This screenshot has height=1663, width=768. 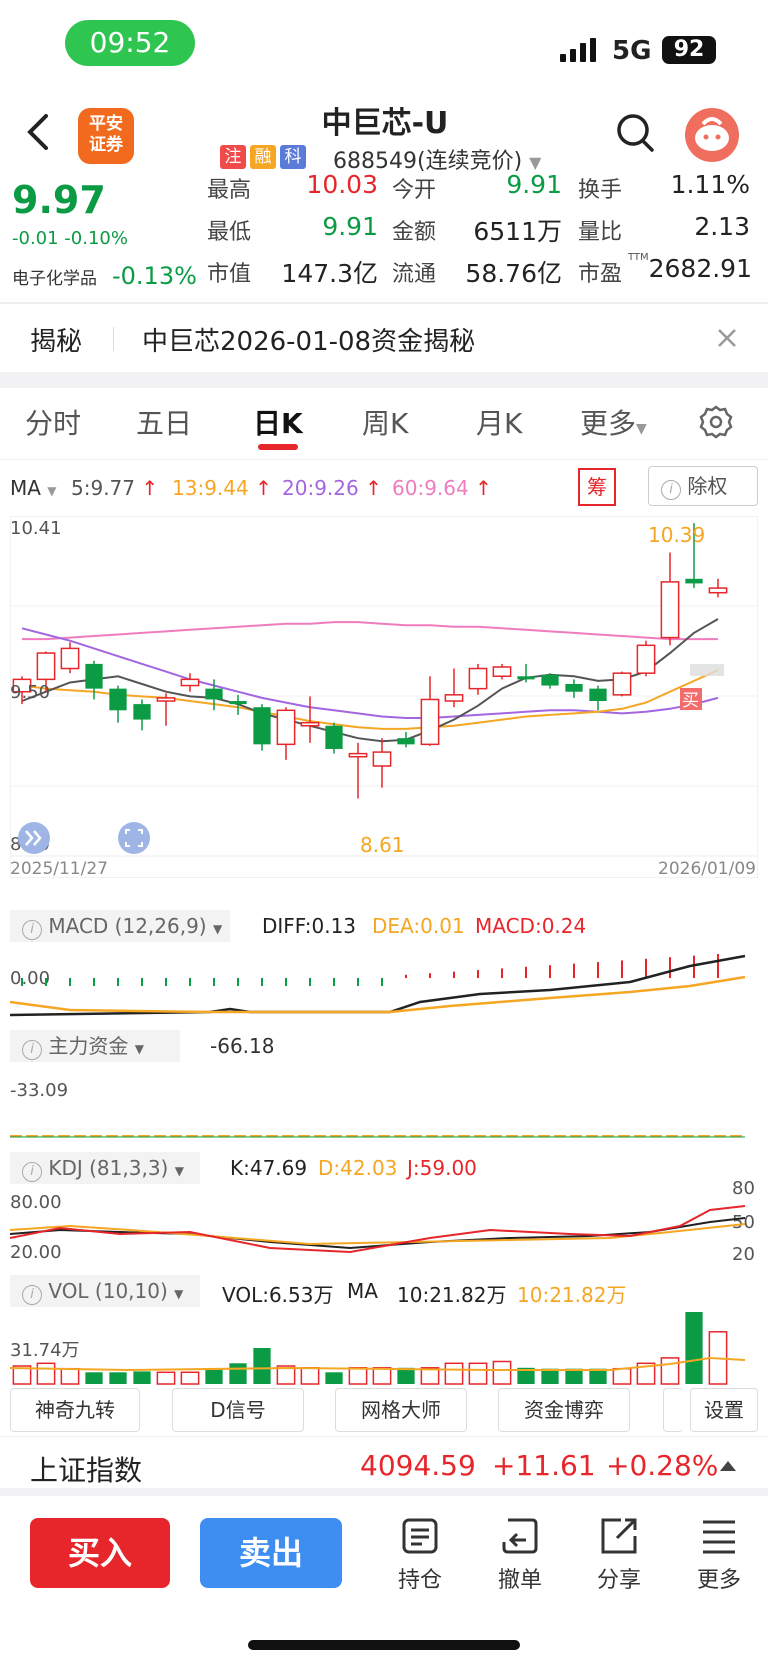 What do you see at coordinates (608, 423) in the screenshot?
I see `tab-more-label: 更多` at bounding box center [608, 423].